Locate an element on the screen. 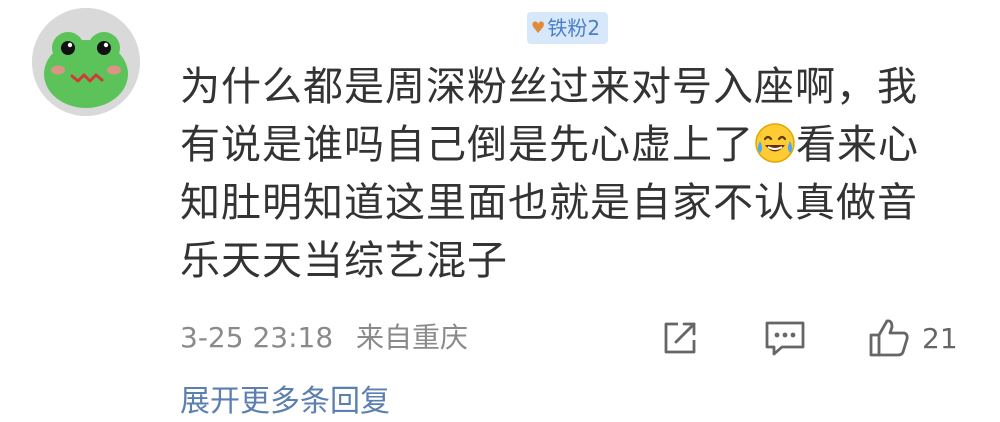 The width and height of the screenshot is (1000, 422). share-icon is located at coordinates (680, 338).